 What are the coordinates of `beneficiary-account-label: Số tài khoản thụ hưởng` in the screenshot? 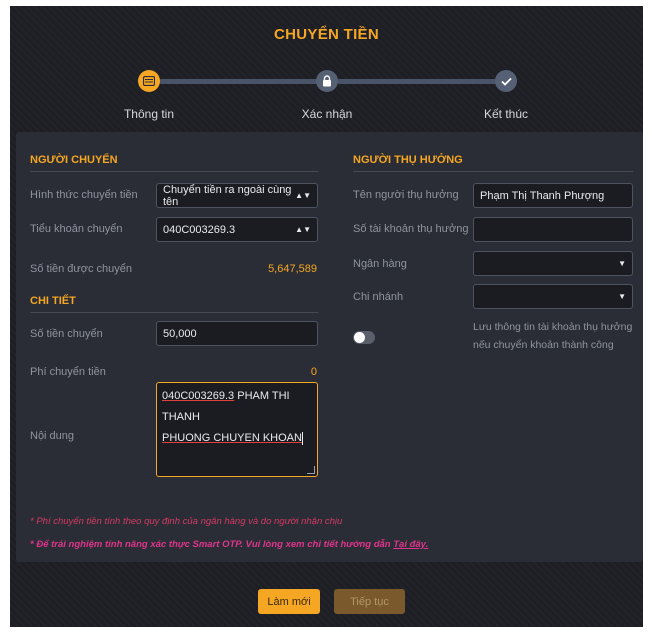 It's located at (411, 229).